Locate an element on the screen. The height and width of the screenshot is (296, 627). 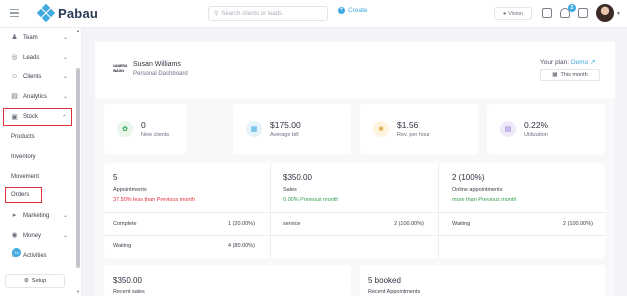
recent-appointments-label: Recent Appointments is located at coordinates (394, 292).